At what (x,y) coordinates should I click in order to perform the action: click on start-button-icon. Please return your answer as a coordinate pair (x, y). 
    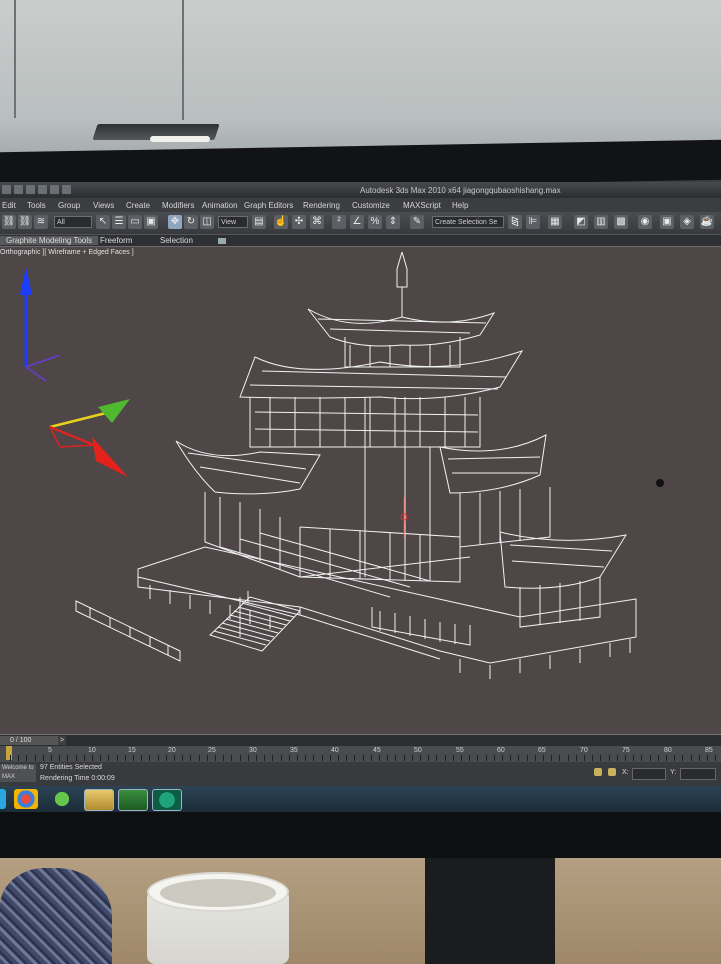
    Looking at the image, I should click on (3, 799).